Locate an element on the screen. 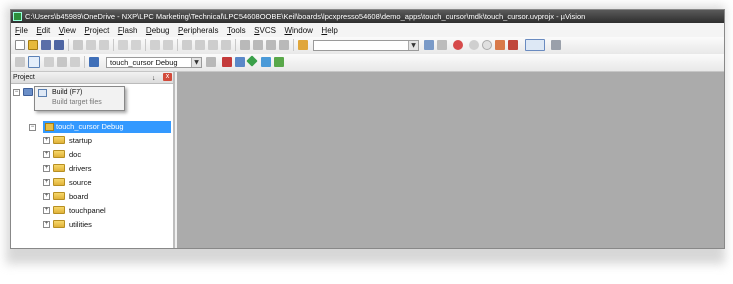 The width and height of the screenshot is (733, 284). cut-icon is located at coordinates (78, 45).